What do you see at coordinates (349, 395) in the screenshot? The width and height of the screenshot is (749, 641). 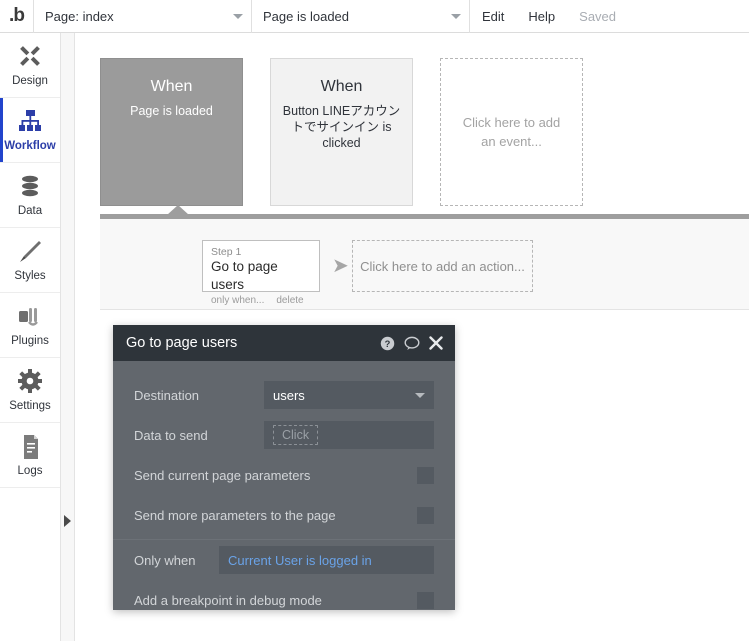 I see `destination-dropdown: users` at bounding box center [349, 395].